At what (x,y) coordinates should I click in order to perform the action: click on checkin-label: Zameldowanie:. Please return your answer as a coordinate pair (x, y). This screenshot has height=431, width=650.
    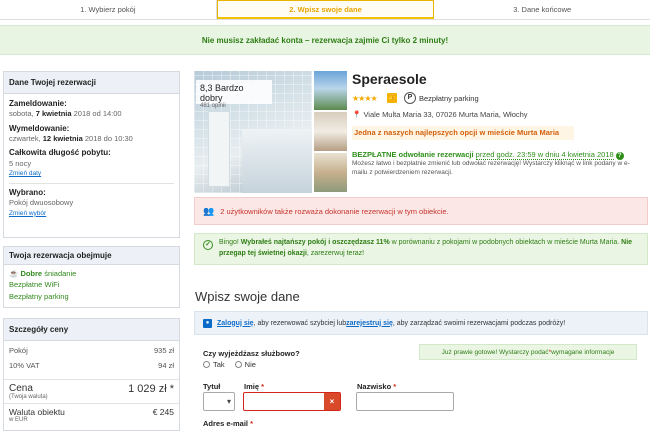
    Looking at the image, I should click on (38, 103).